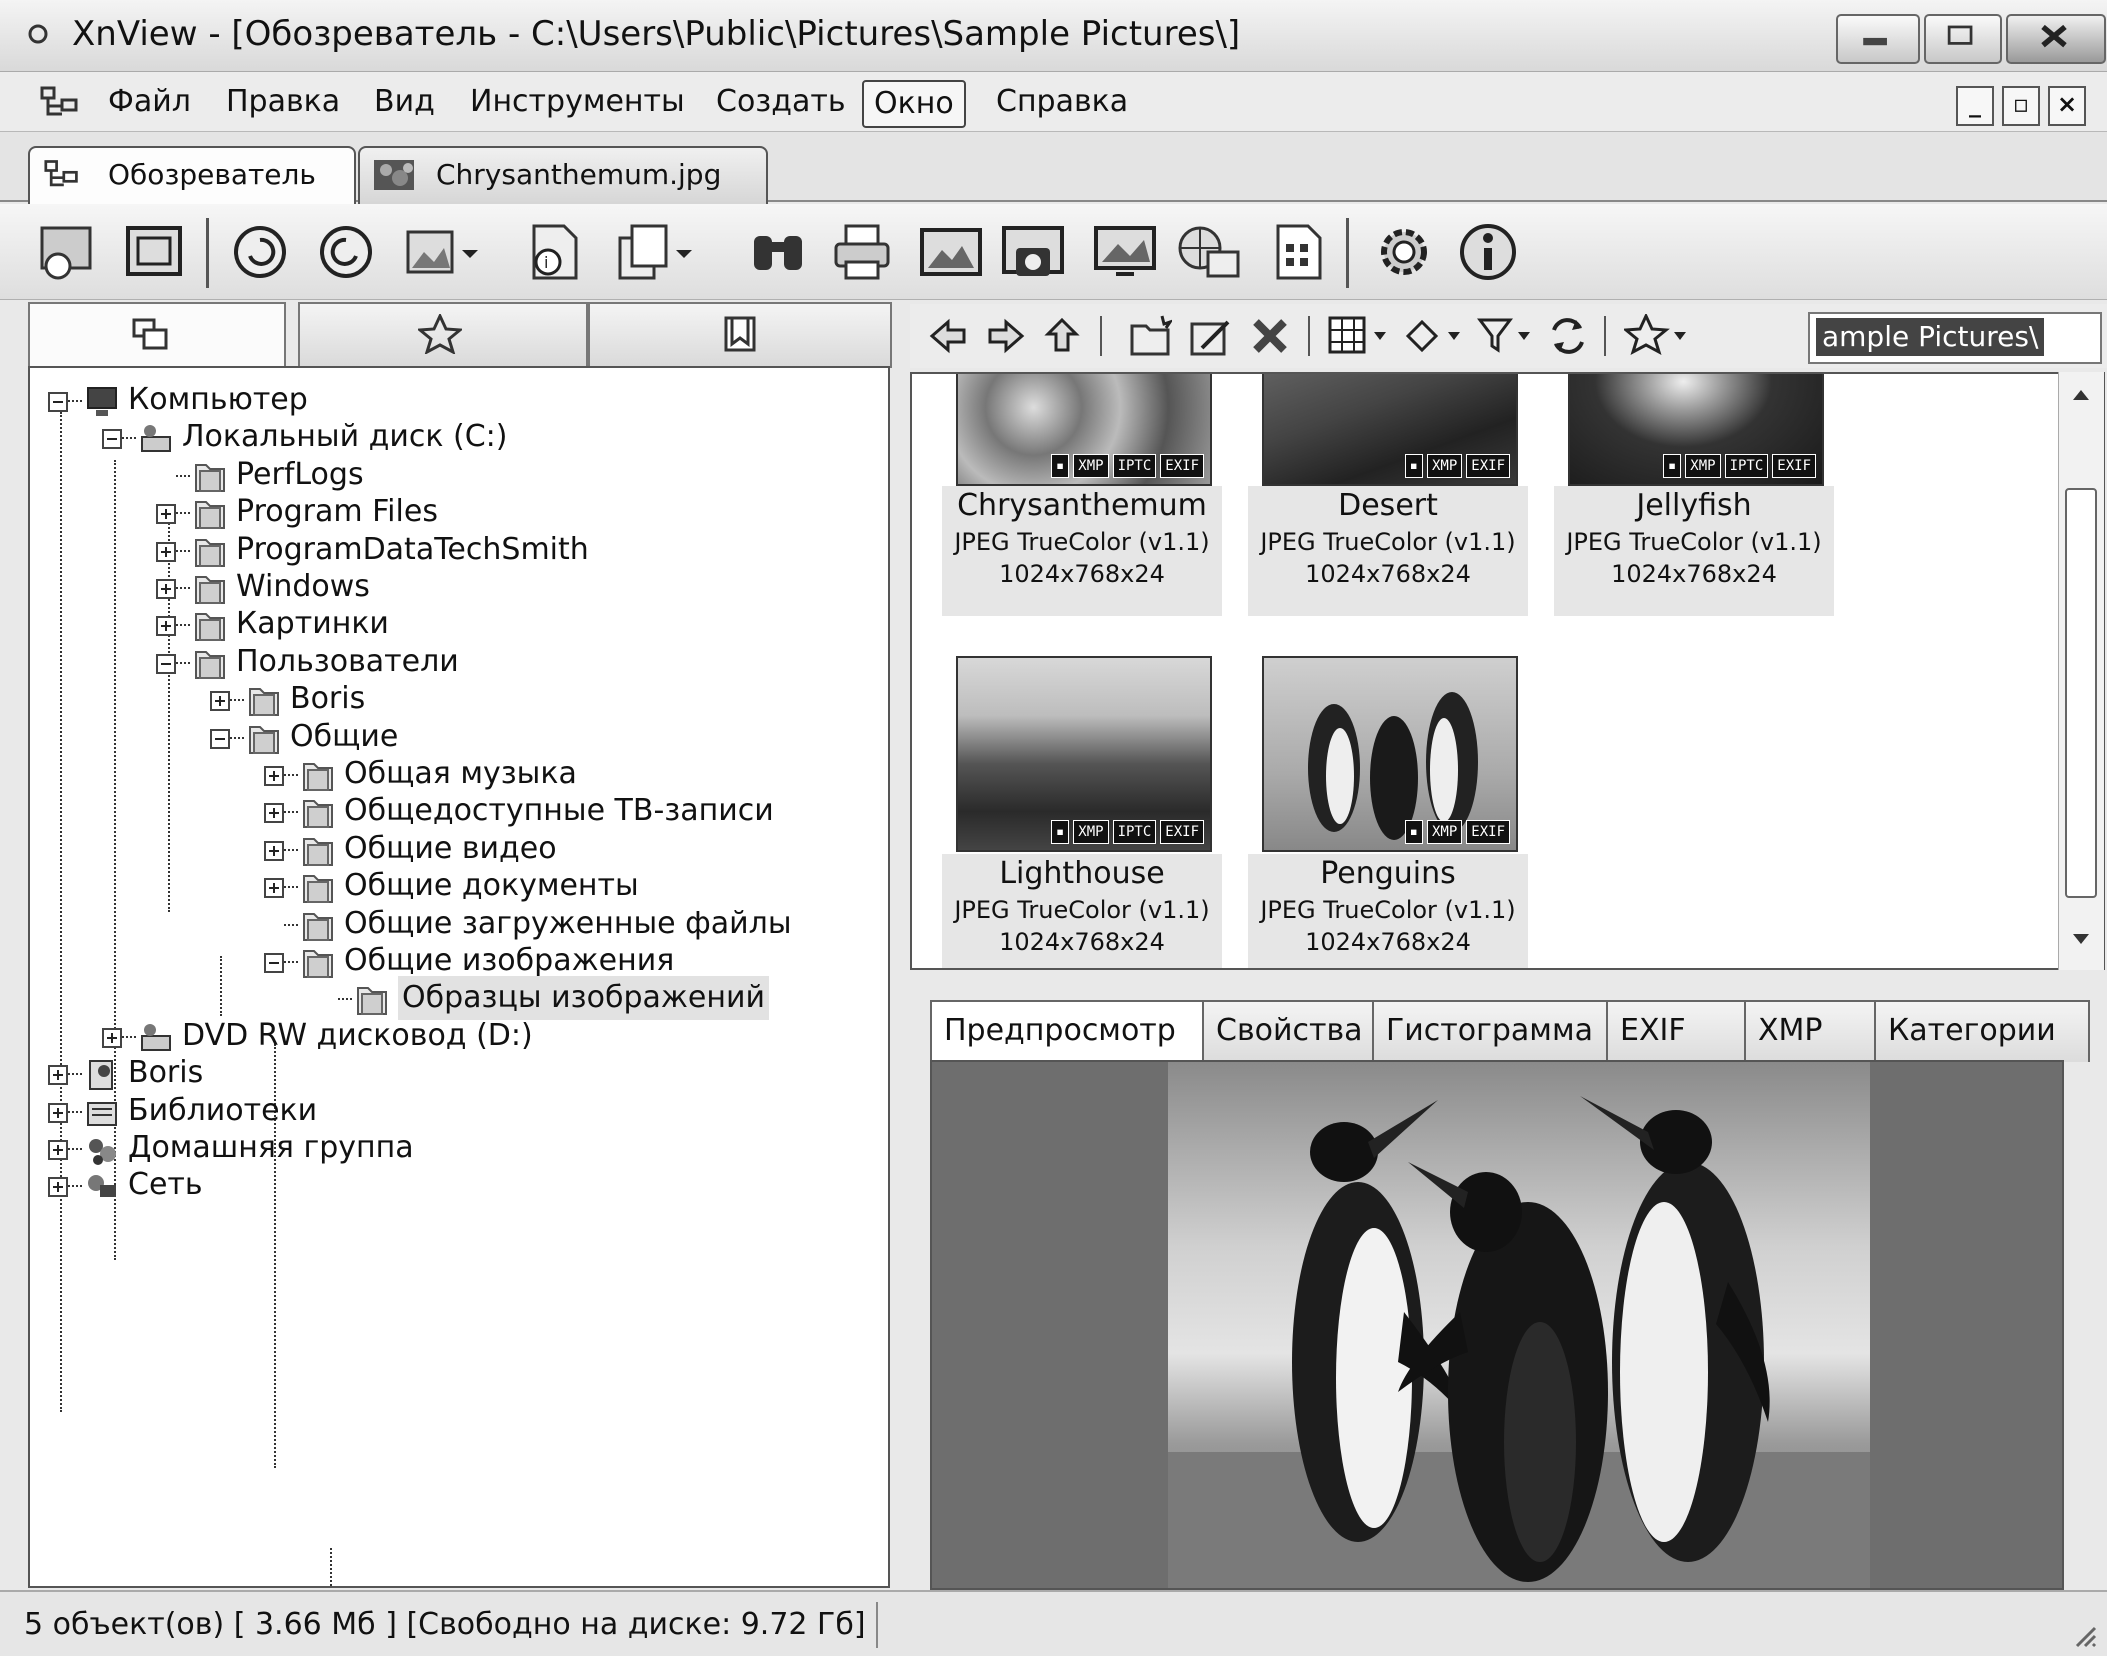 The image size is (2107, 1656). What do you see at coordinates (1659, 336) in the screenshot?
I see `favorite-star-icon` at bounding box center [1659, 336].